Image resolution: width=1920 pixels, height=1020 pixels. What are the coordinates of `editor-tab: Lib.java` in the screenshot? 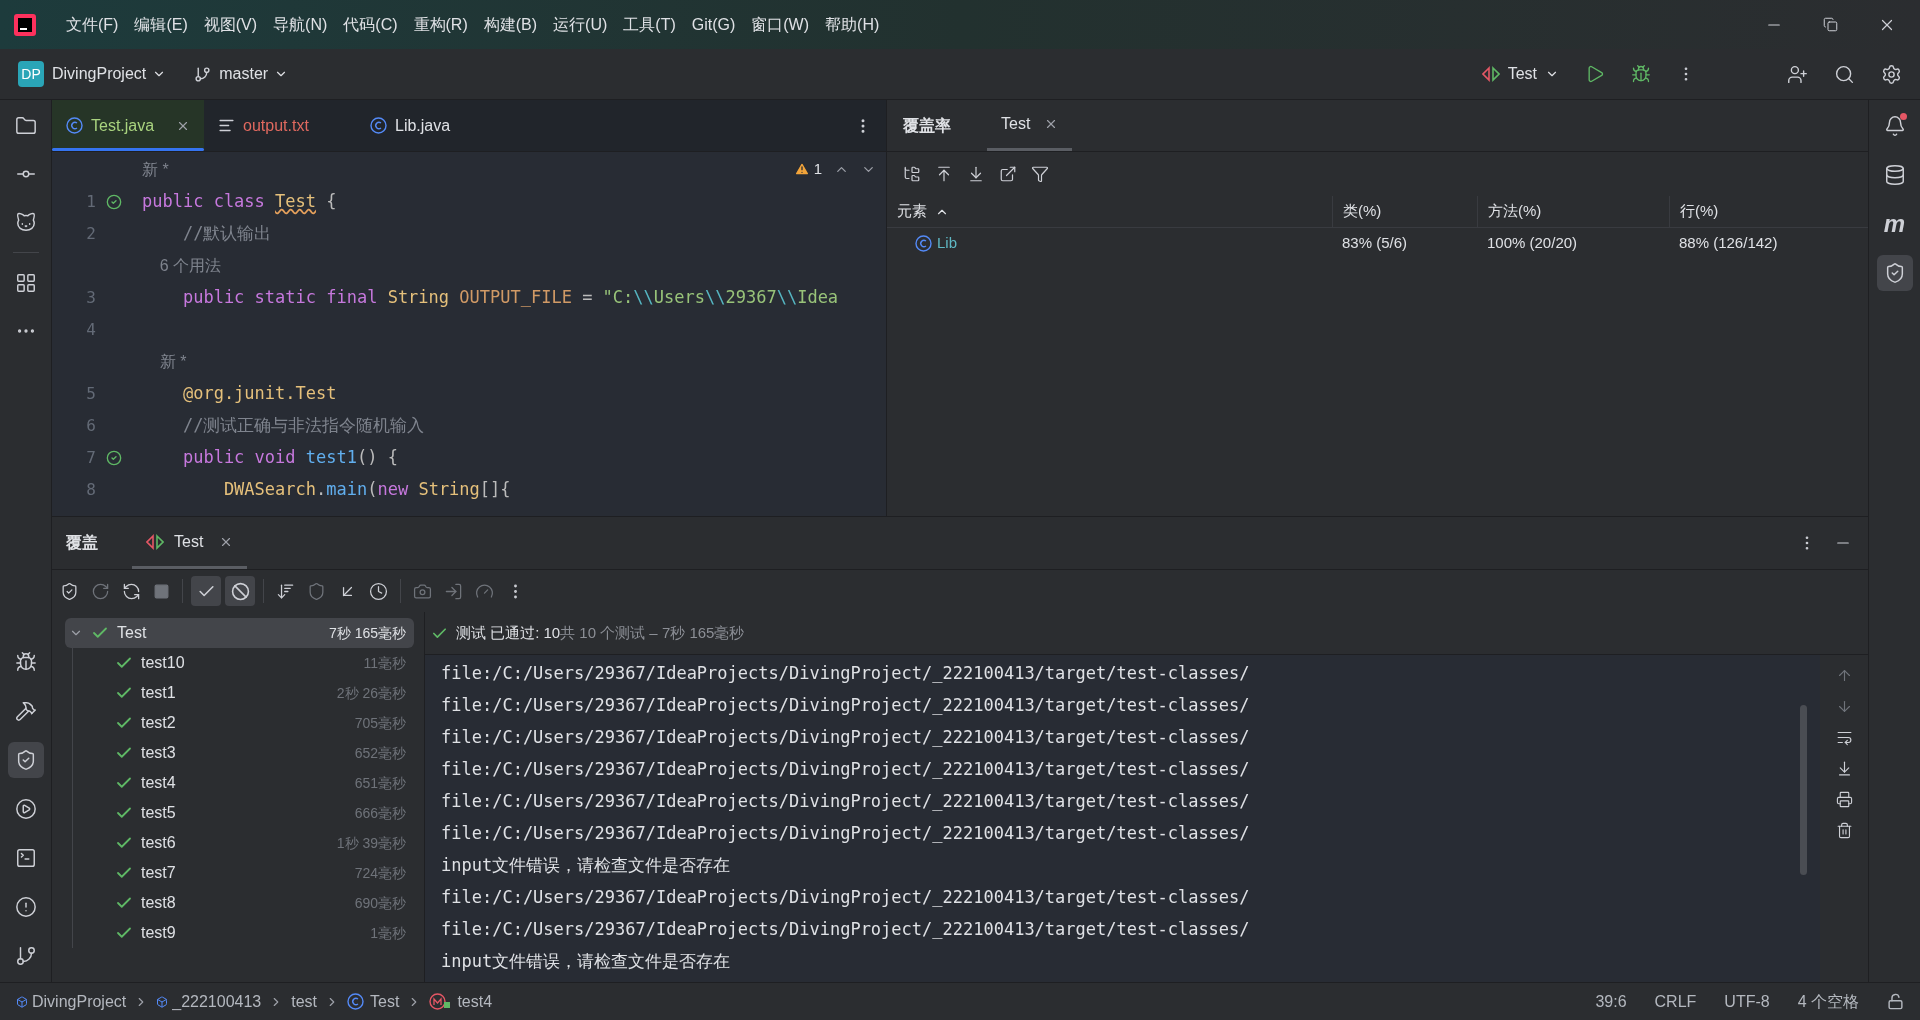 It's located at (432, 125).